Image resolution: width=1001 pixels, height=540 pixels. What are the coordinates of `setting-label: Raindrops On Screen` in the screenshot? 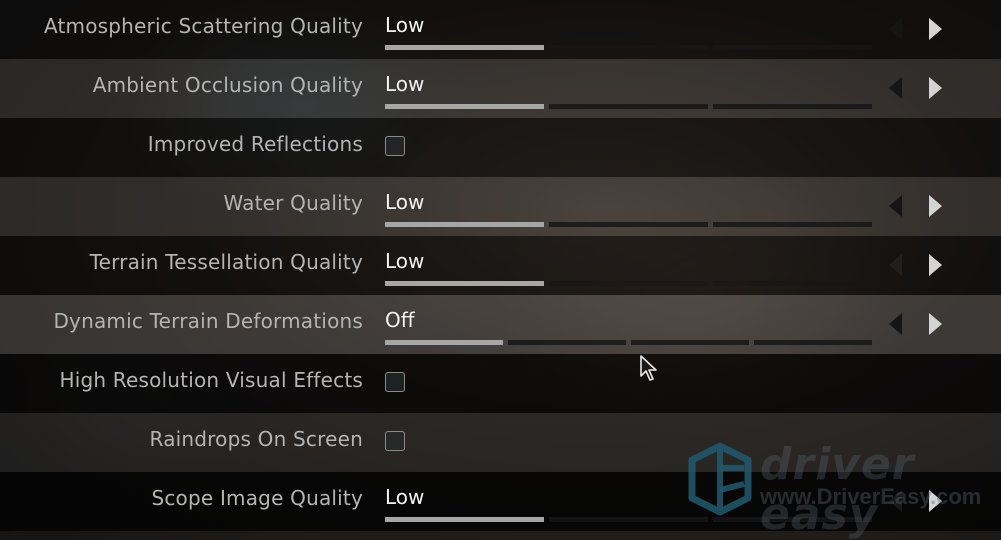 It's located at (256, 439).